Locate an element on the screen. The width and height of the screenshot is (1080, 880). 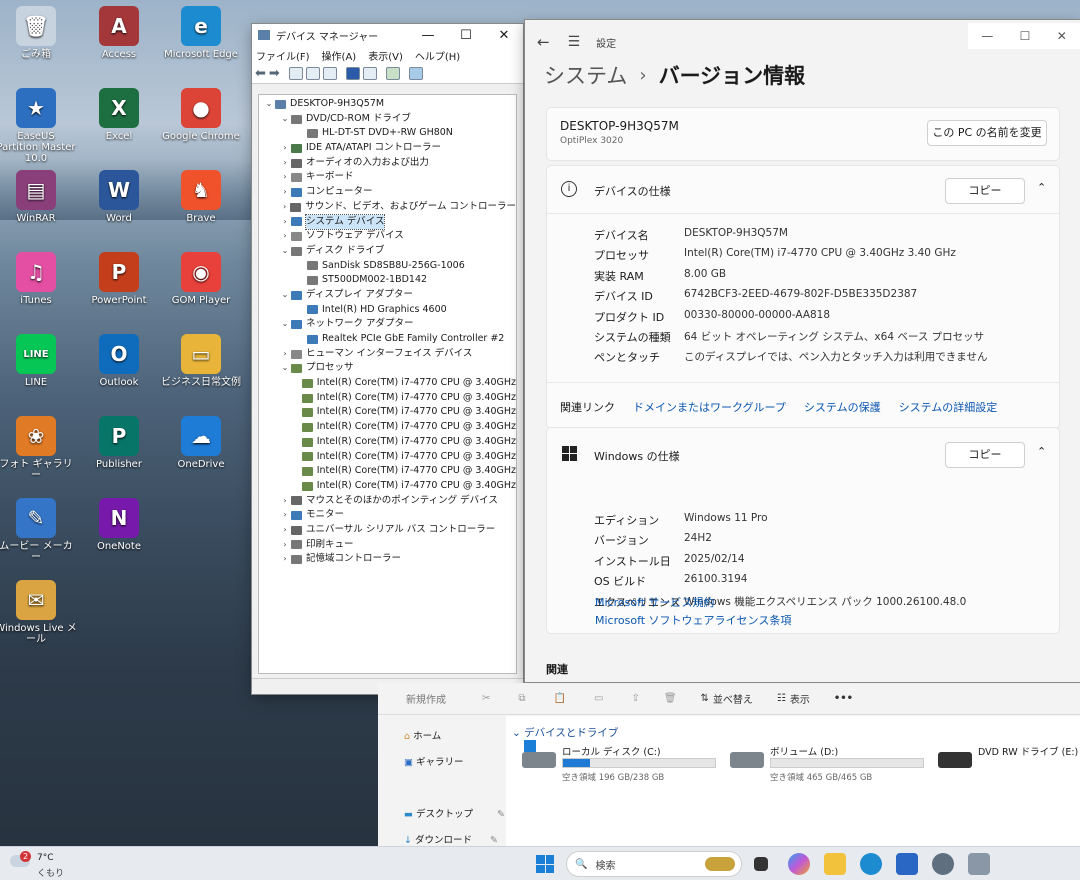
spec-value: 6742BCF3-2EED-4679-802F-D5BE335D2387 is located at coordinates (800, 296).